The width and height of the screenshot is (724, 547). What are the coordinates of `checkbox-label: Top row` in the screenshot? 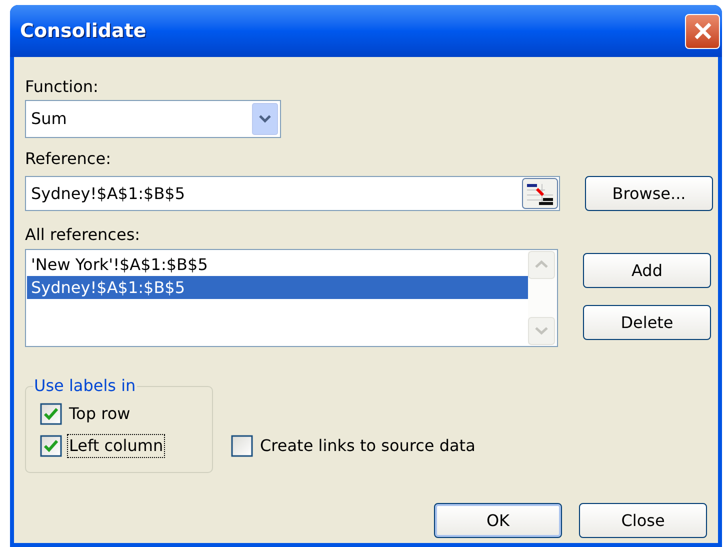 It's located at (100, 414).